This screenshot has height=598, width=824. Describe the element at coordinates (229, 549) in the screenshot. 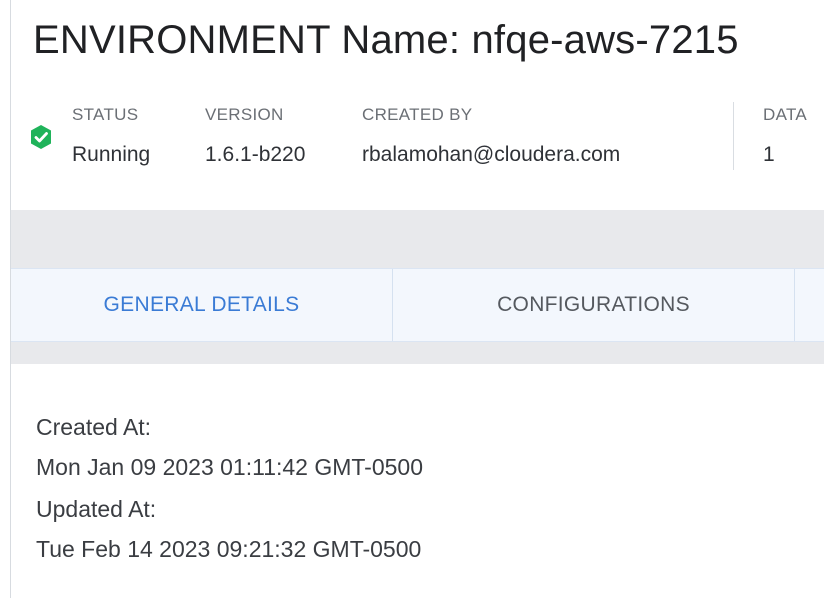

I see `updated-at-value: Tue Feb 14 2023 09:21:32 GMT-0500` at that location.